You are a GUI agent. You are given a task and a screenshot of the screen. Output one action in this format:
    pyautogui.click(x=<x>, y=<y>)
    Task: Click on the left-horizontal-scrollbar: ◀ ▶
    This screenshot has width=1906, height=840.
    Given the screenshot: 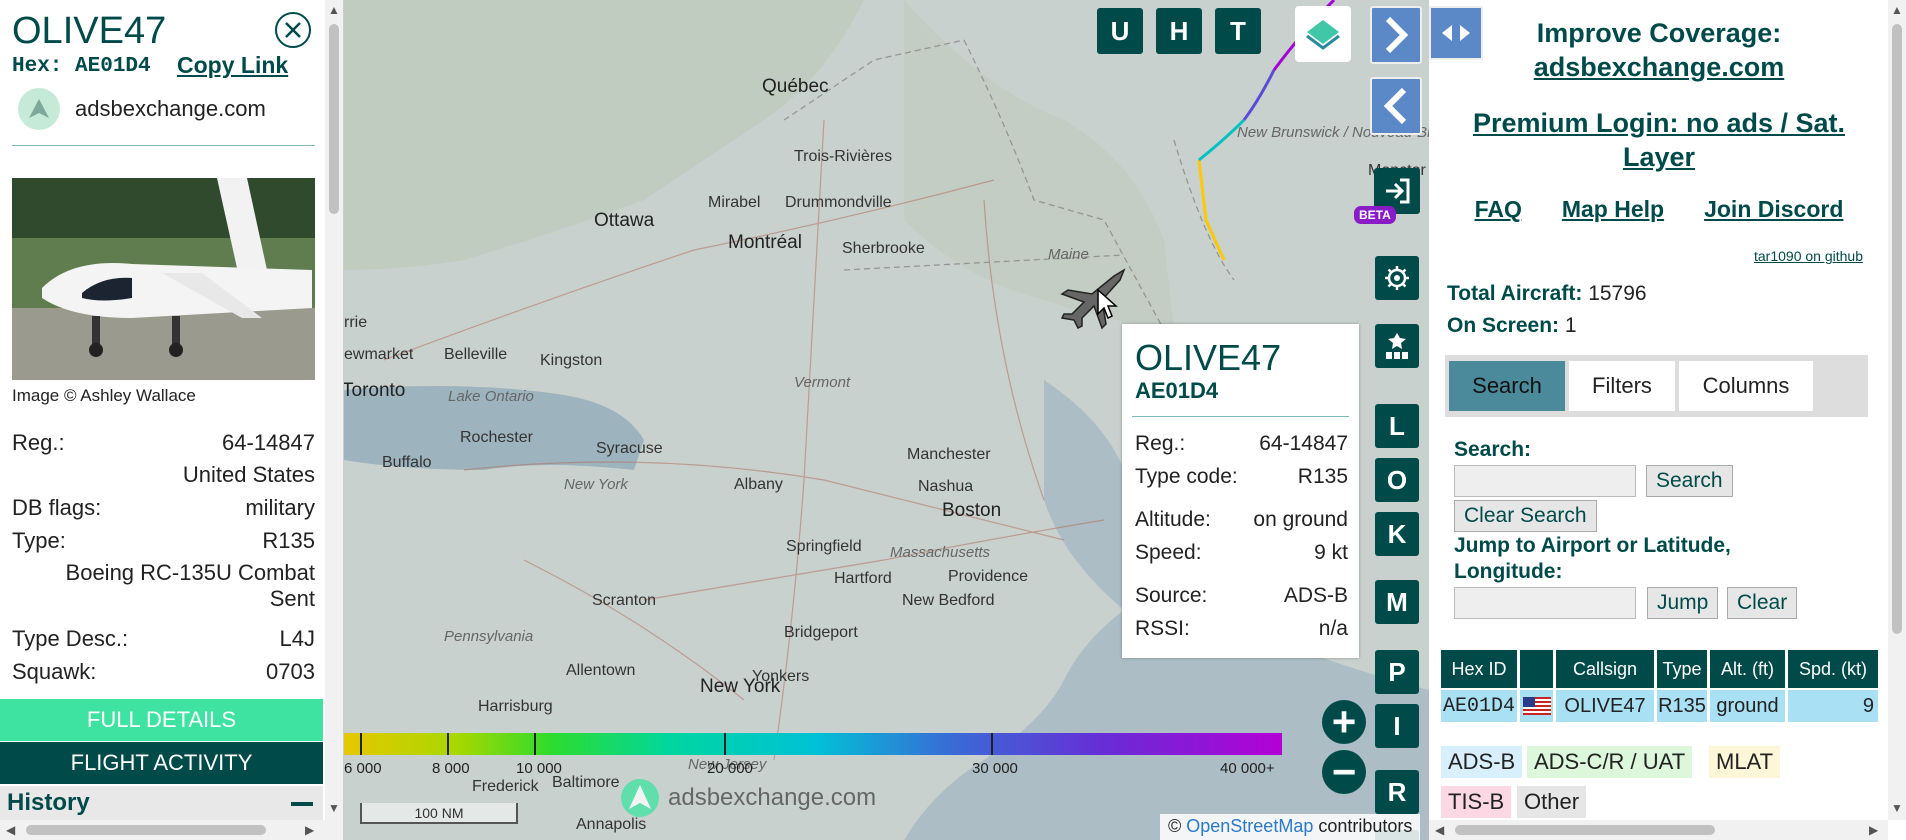 What is the action you would take?
    pyautogui.click(x=171, y=830)
    